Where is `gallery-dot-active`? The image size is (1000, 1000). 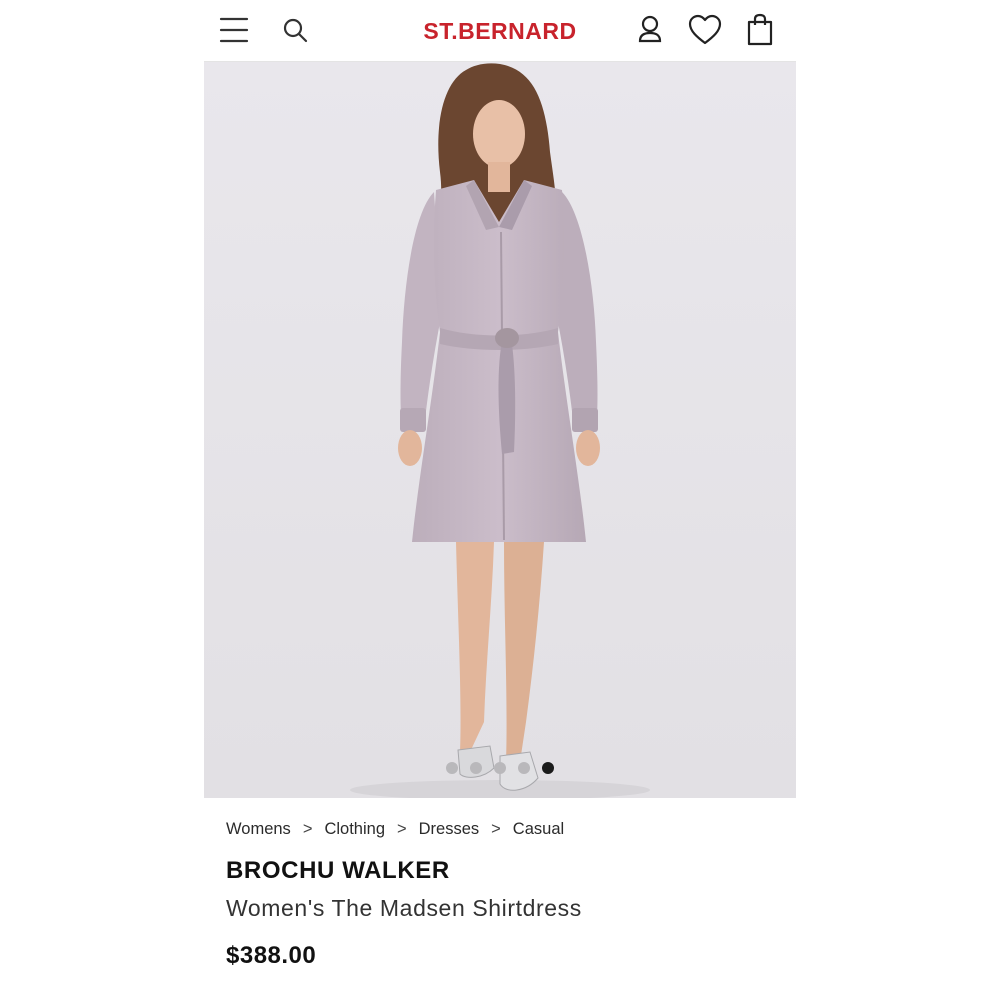
gallery-dot-active is located at coordinates (548, 768).